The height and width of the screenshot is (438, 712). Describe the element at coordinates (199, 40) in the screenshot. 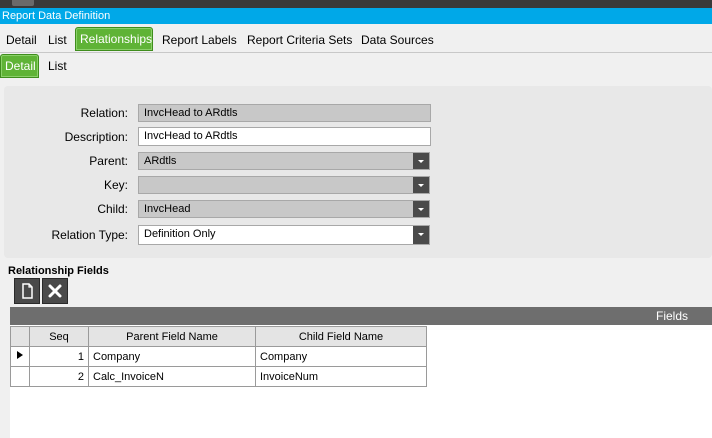

I see `tab-report-labels: Report Labels` at that location.